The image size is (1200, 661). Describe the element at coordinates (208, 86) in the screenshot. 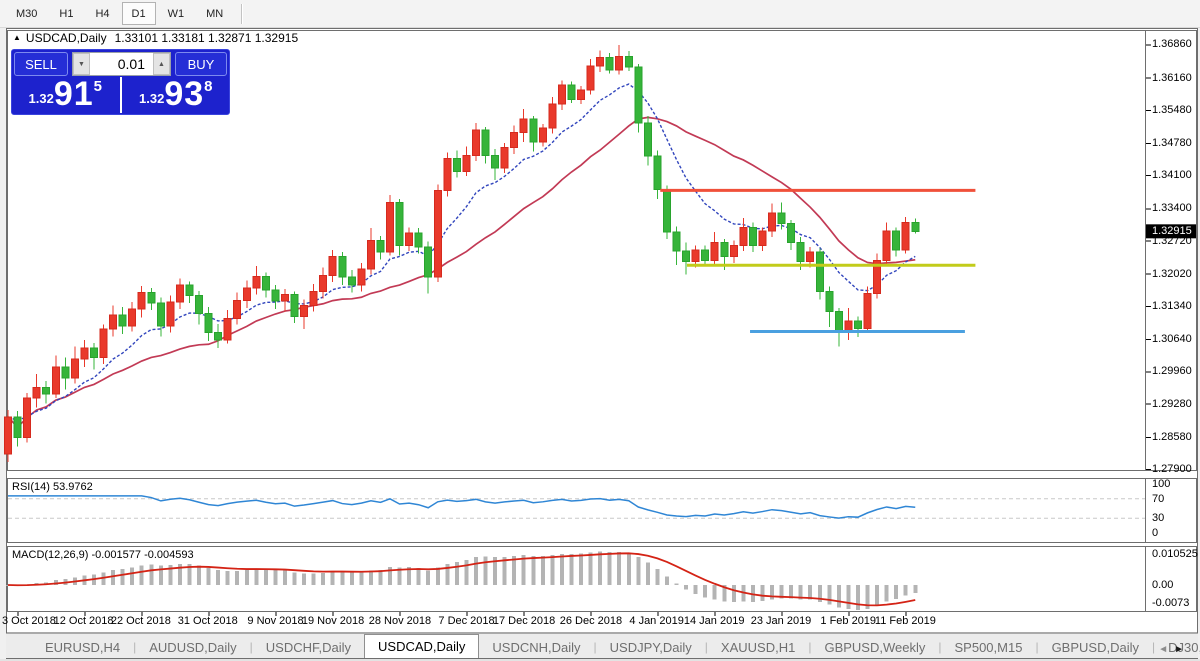

I see `buy-price-sup: 8` at that location.